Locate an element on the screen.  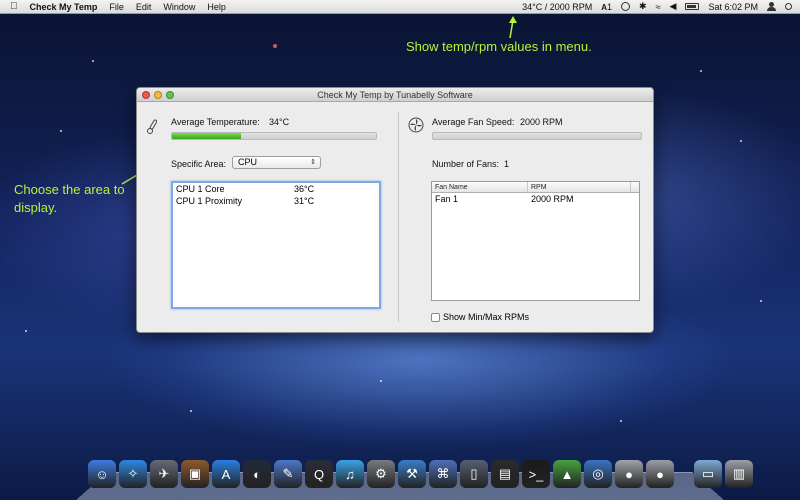
volume-icon: ◀ is located at coordinates (673, 6).